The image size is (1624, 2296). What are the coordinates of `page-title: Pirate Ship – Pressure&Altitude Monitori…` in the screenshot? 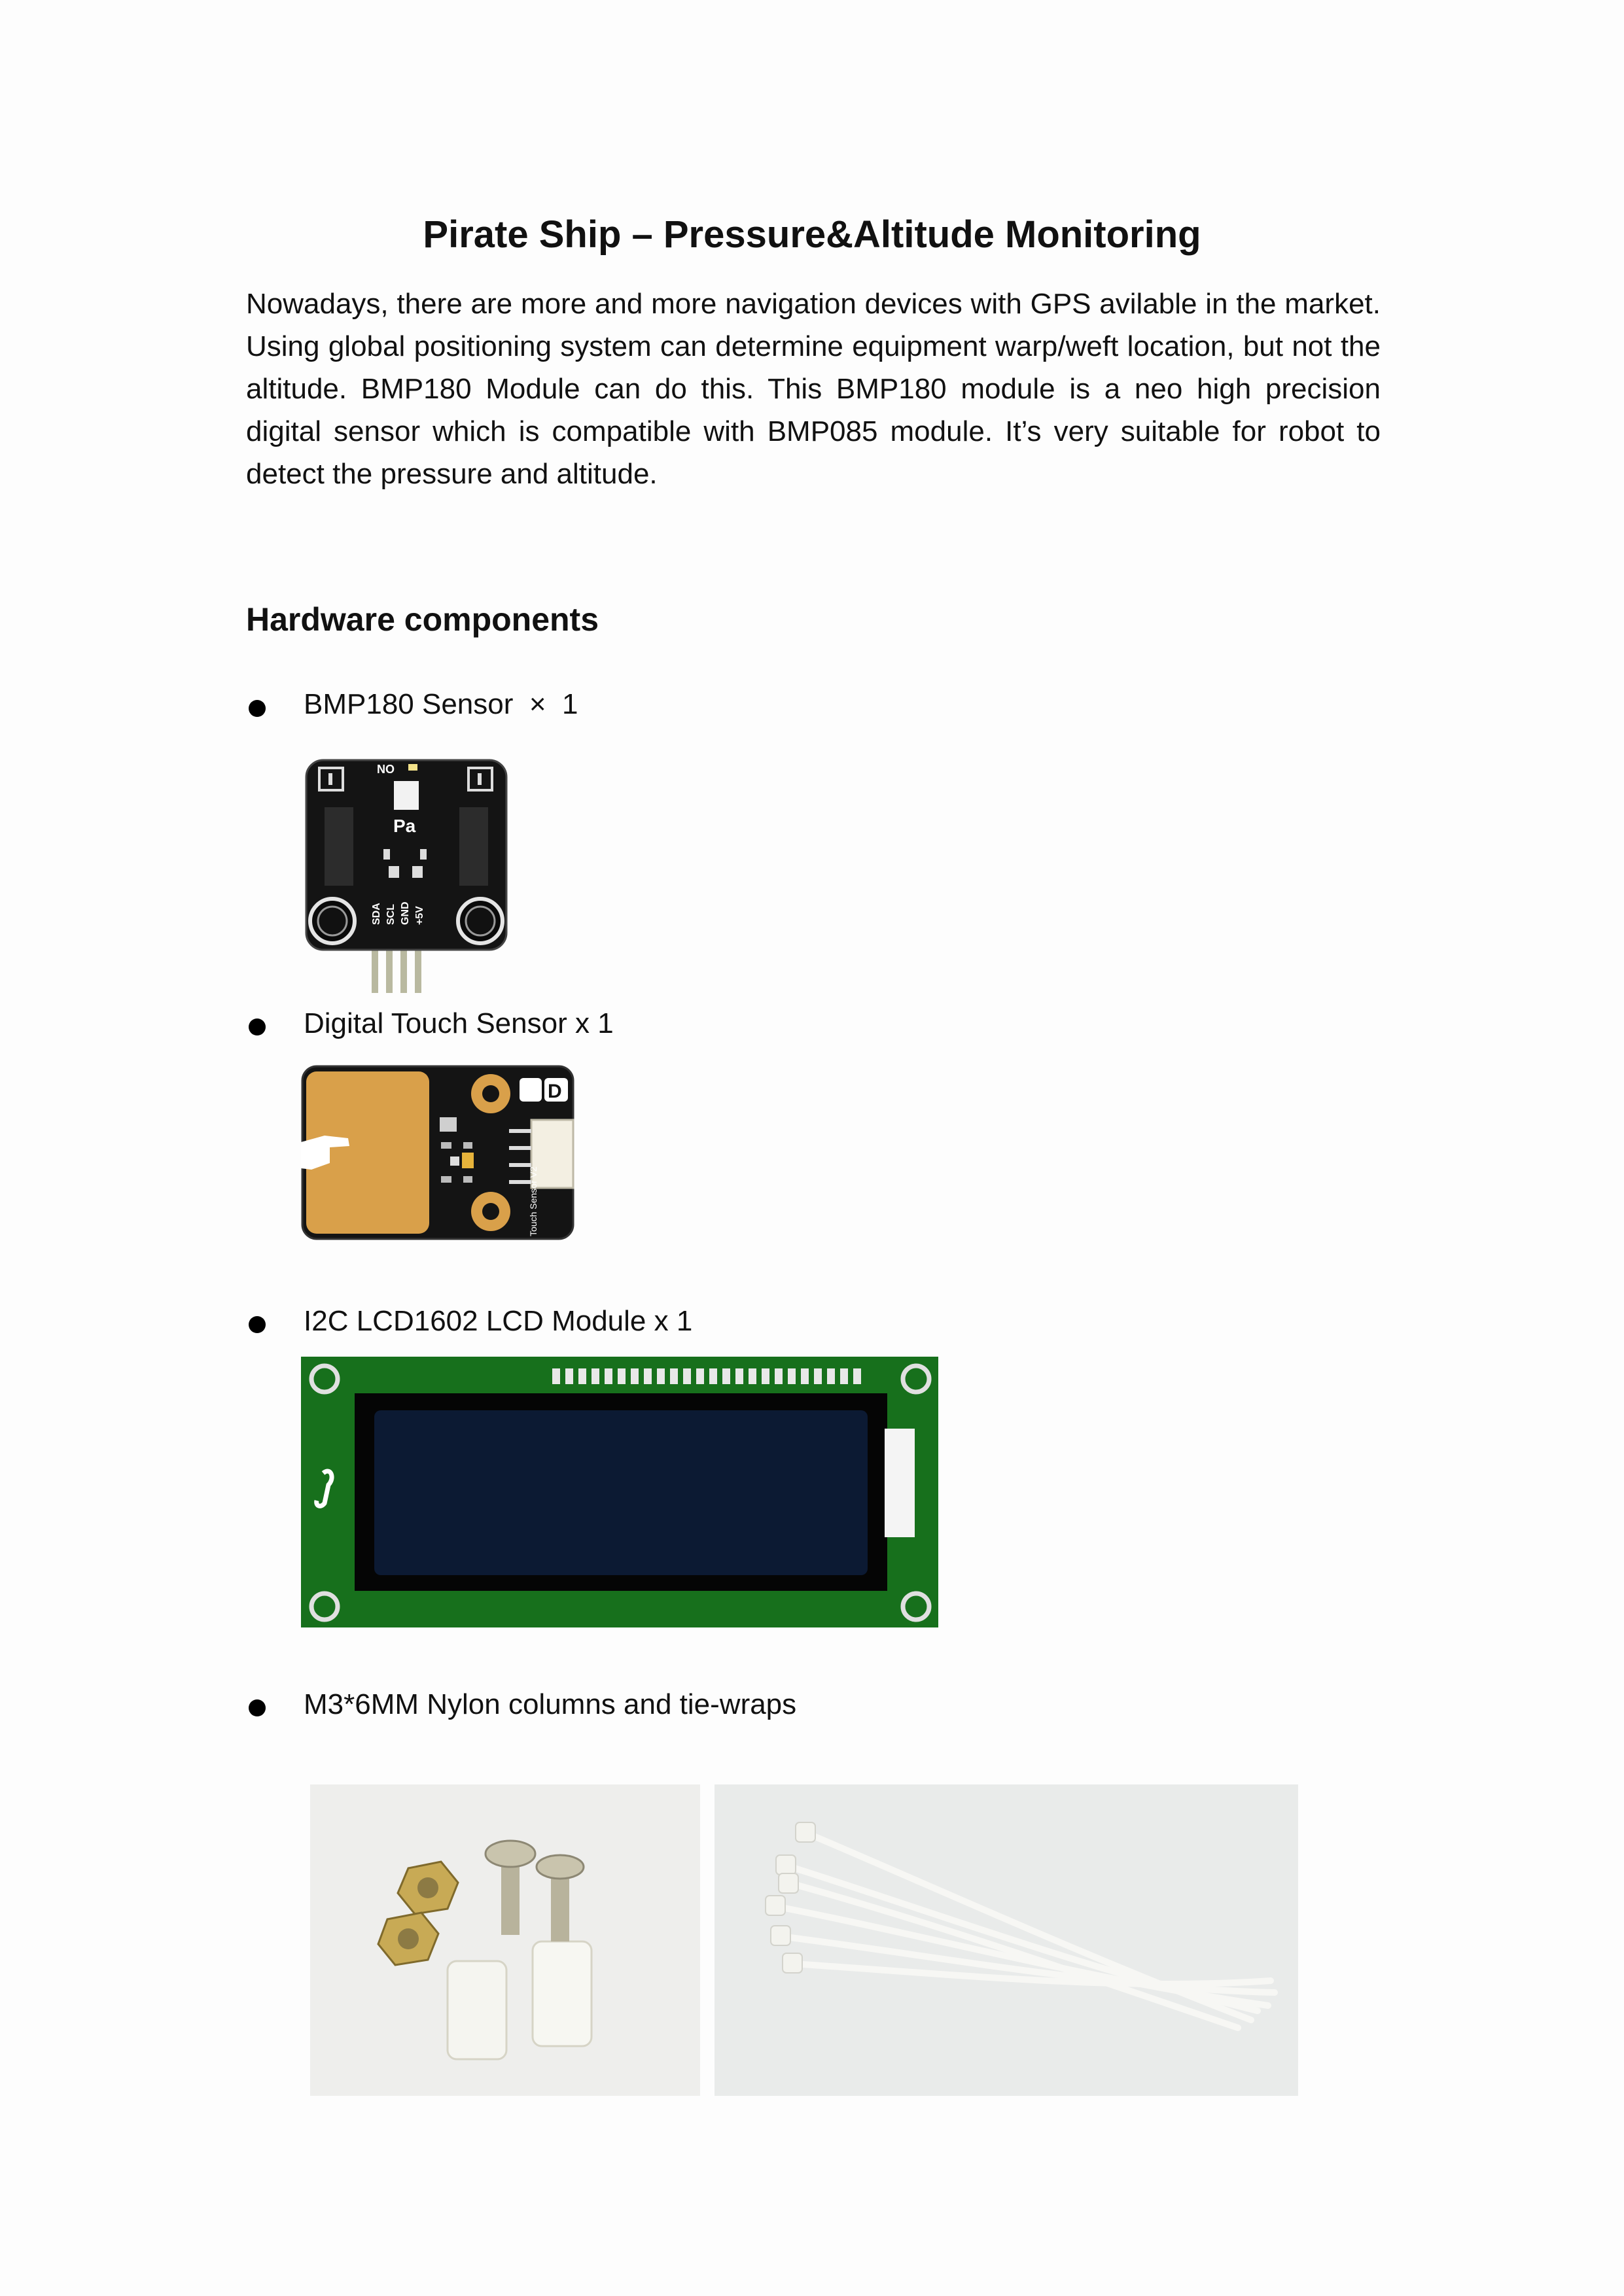 It's located at (812, 234).